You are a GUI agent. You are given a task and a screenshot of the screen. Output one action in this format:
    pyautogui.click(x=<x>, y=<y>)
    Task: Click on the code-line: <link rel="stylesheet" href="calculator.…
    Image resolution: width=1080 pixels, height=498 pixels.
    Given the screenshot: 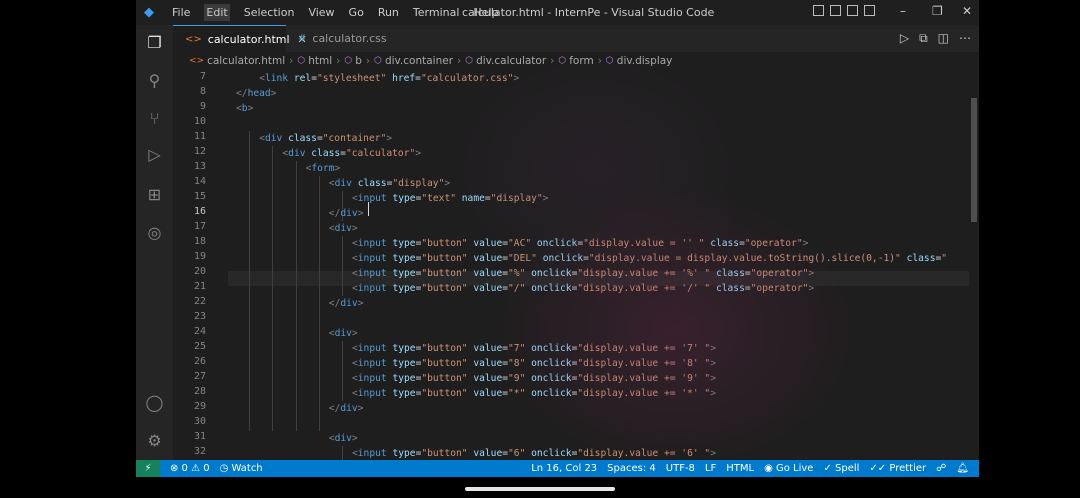 What is the action you would take?
    pyautogui.click(x=389, y=78)
    